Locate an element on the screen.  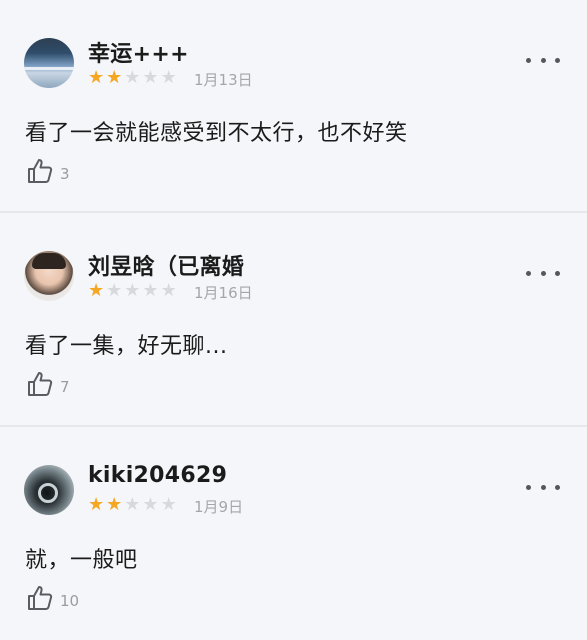
review-date: 1月13日 is located at coordinates (223, 80).